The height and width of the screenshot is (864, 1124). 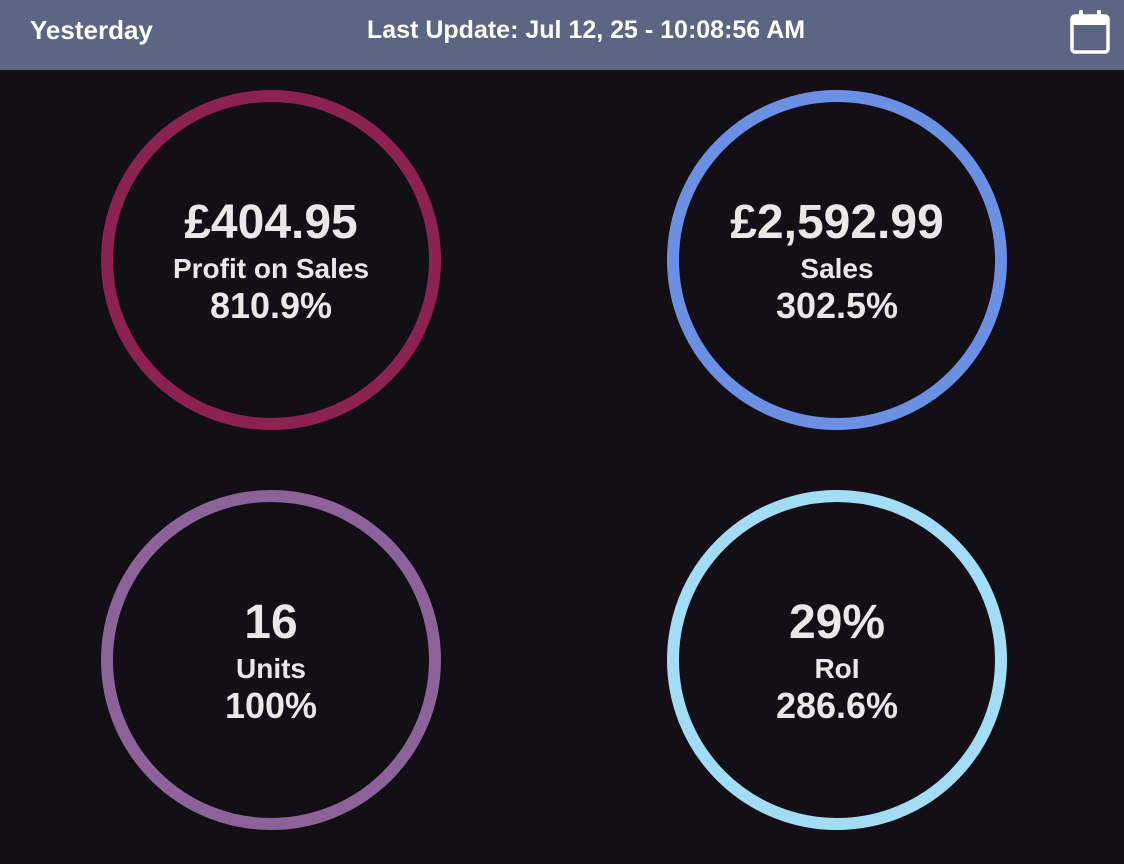 I want to click on metric-roi: 29% RoI 286.6%, so click(x=837, y=660).